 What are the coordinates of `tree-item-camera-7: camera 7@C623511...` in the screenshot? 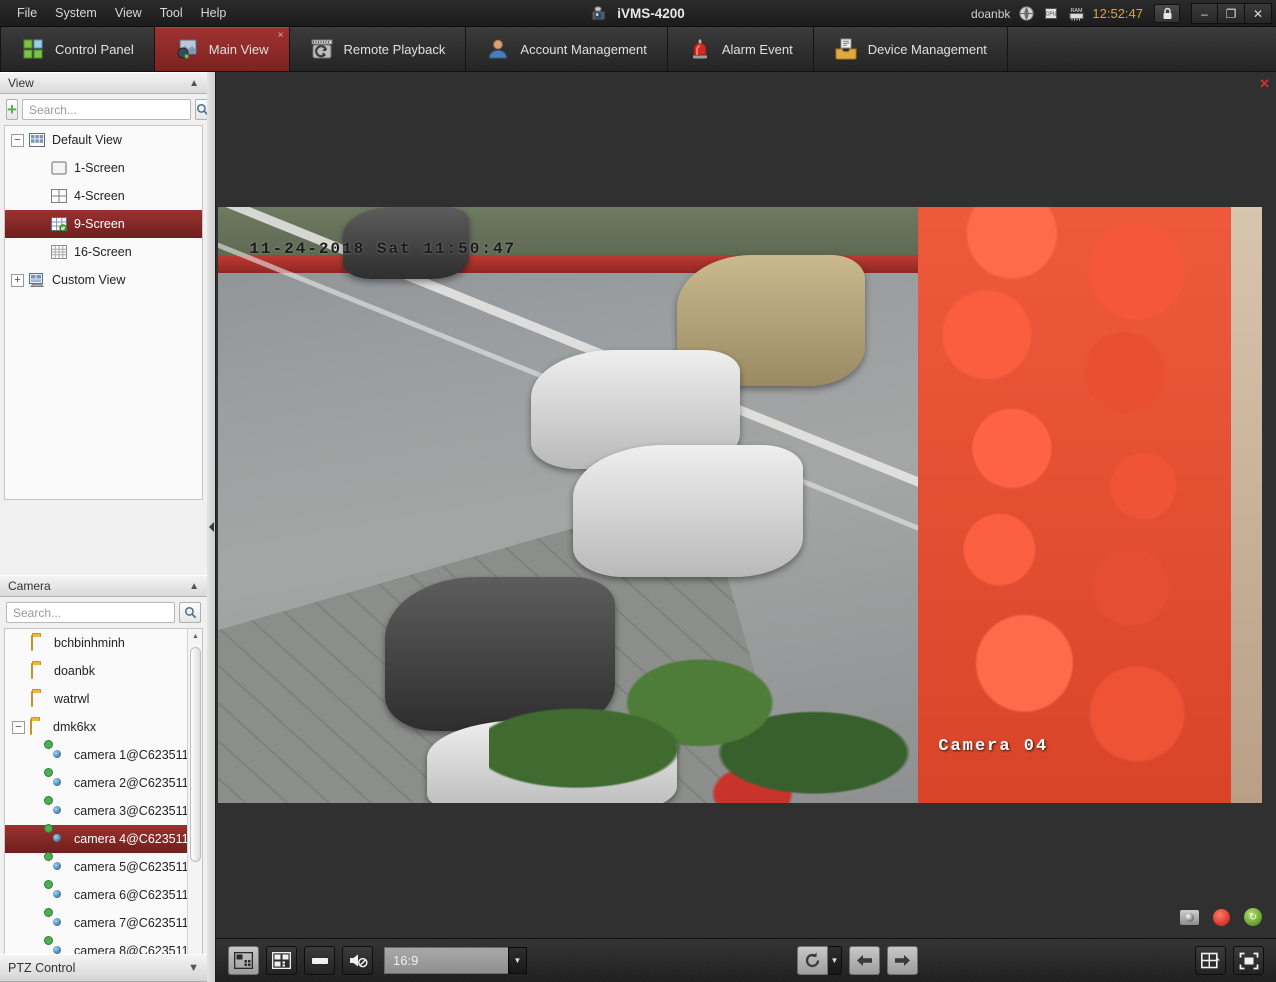 It's located at (103, 923).